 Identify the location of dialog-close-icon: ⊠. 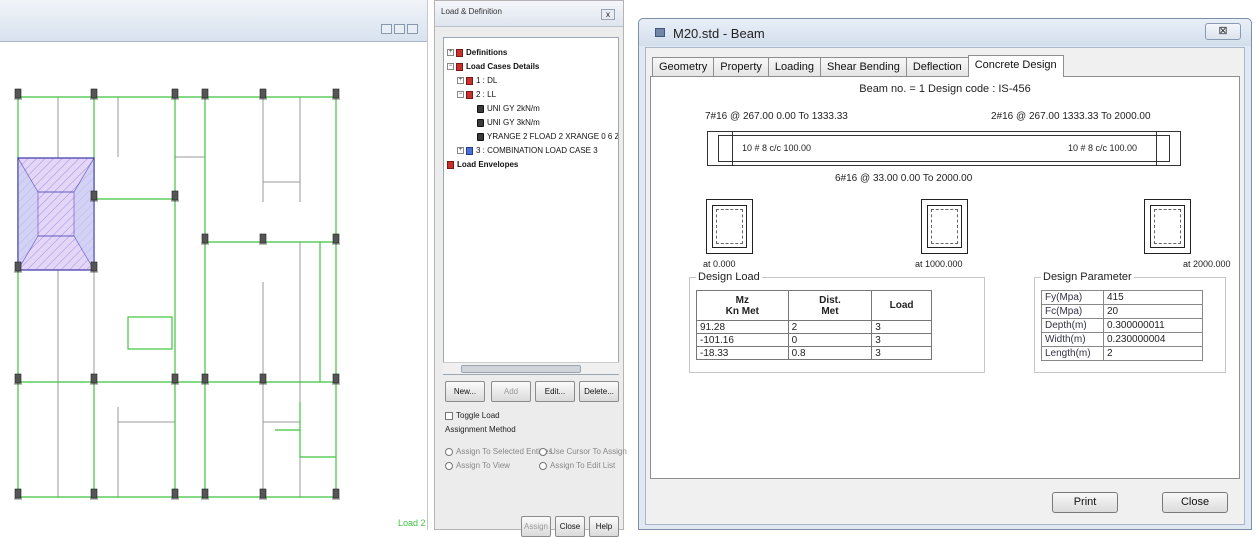
(1223, 31).